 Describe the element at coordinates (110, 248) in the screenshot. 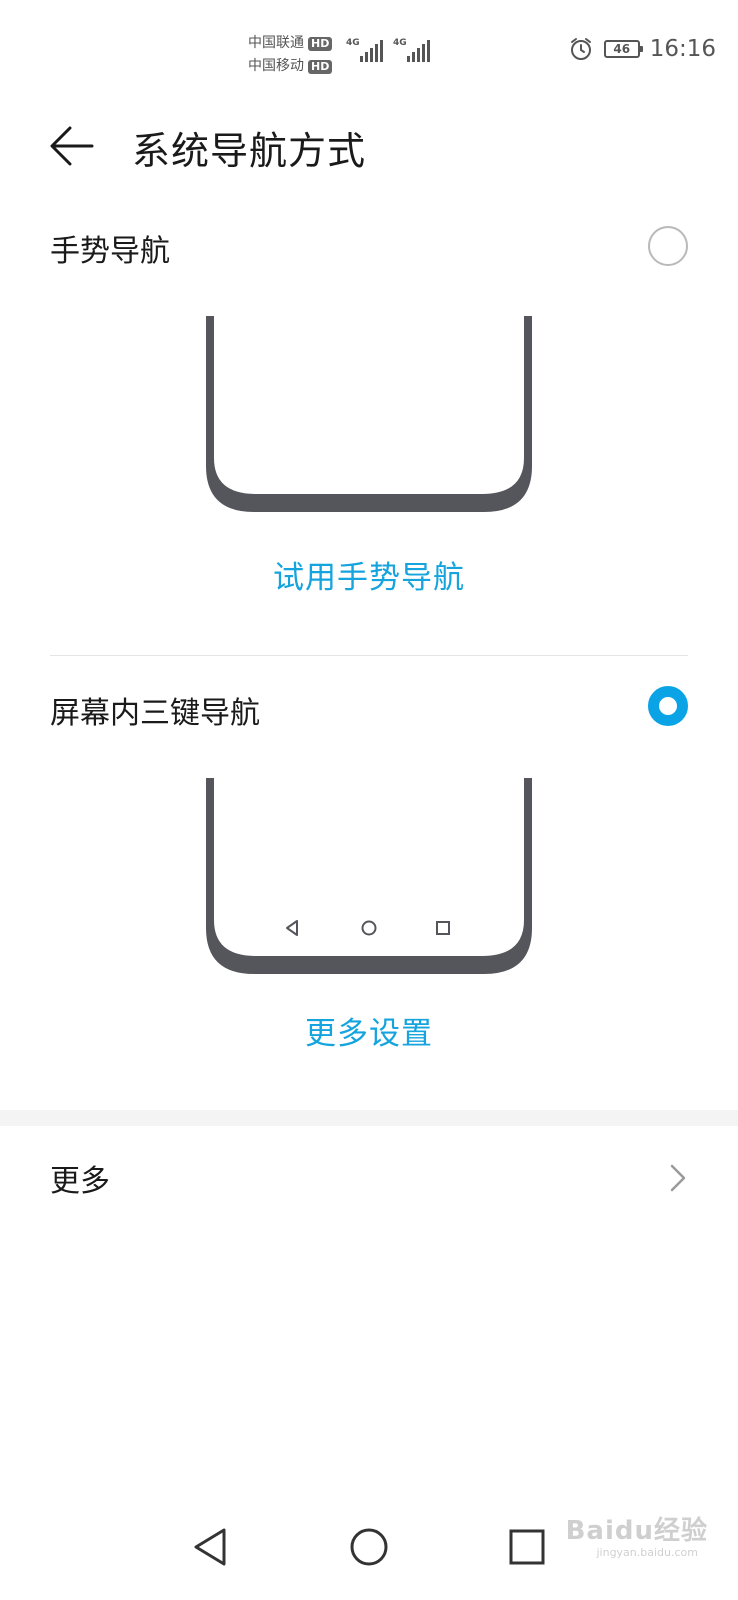

I see `option-label-gesture: 手势导航` at that location.